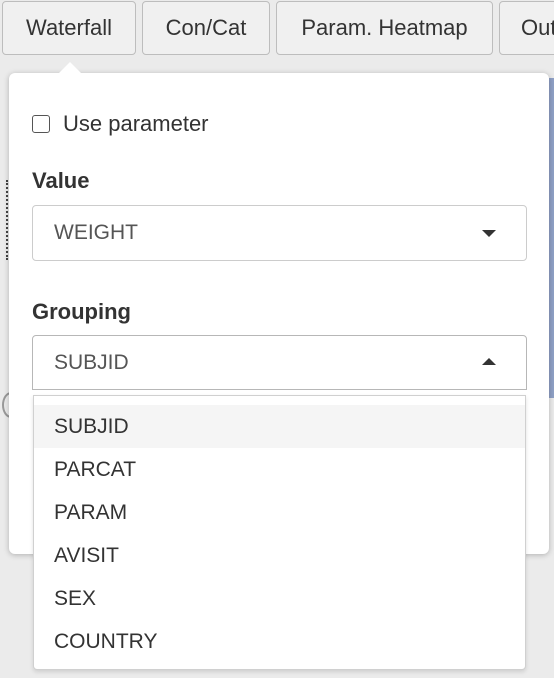 This screenshot has height=678, width=554. I want to click on dropdown-option: SUBJID, so click(279, 426).